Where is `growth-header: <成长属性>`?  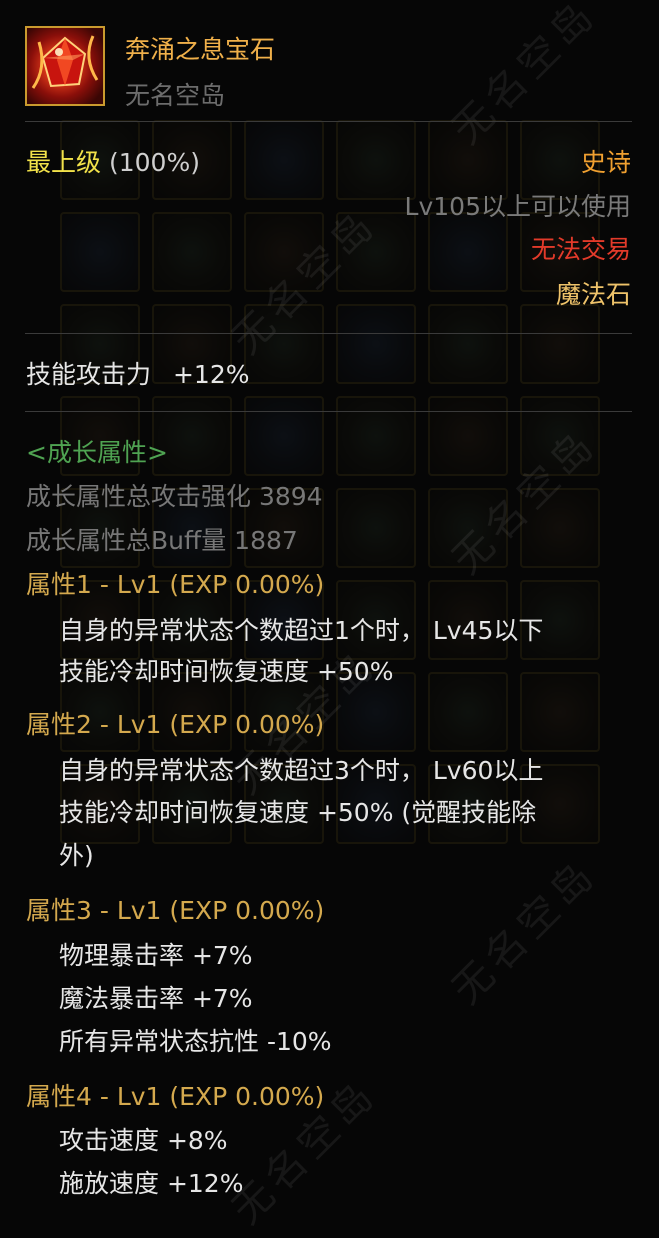
growth-header: <成长属性> is located at coordinates (97, 452).